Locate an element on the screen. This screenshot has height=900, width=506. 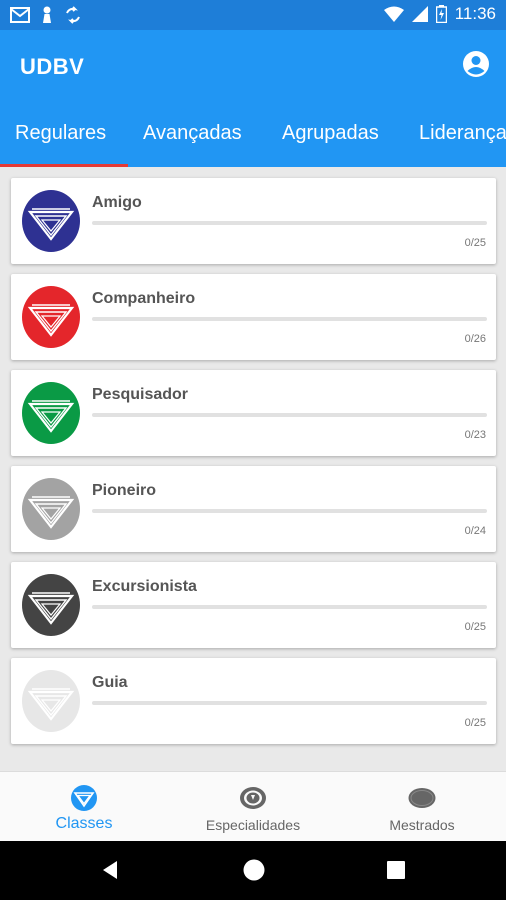
nav-especialidades: Especialidades is located at coordinates (253, 807).